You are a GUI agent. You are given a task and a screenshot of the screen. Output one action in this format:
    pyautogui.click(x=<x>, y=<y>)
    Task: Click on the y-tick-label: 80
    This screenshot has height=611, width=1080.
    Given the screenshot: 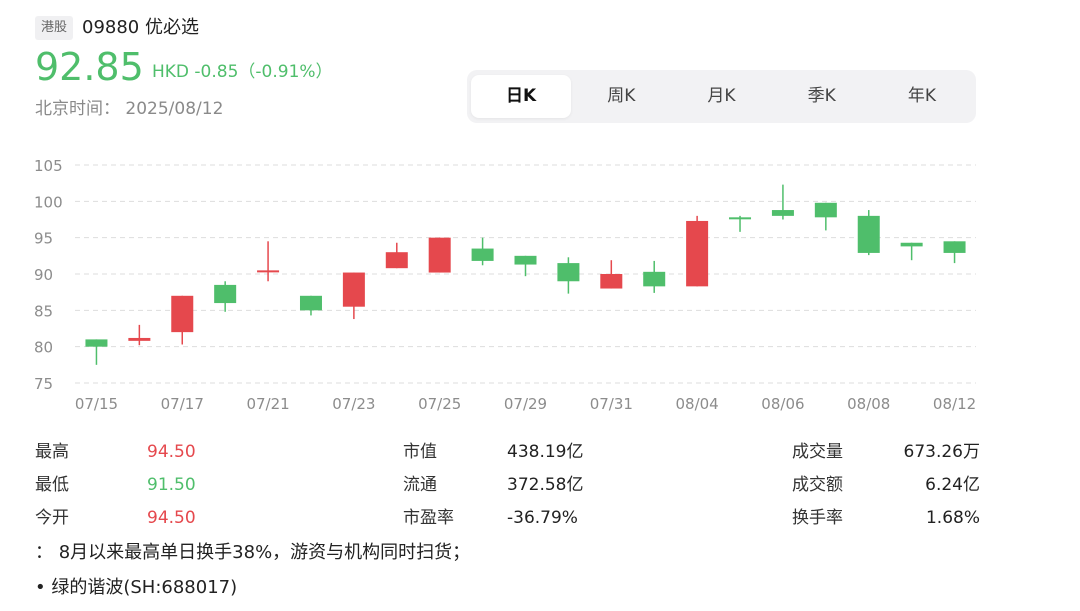 What is the action you would take?
    pyautogui.click(x=43, y=348)
    